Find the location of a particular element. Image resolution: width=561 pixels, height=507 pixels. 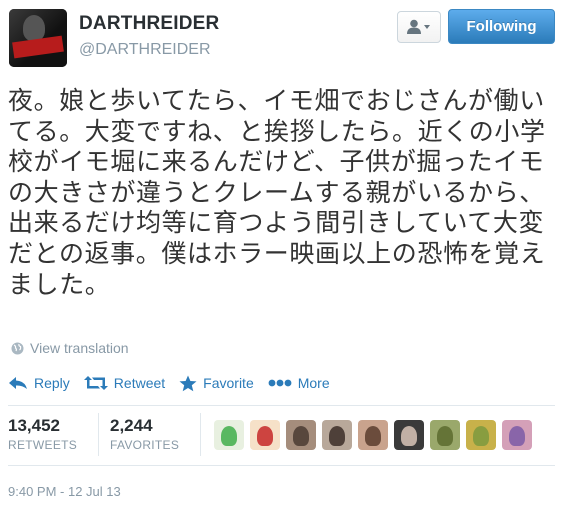

divider-top is located at coordinates (281, 405).